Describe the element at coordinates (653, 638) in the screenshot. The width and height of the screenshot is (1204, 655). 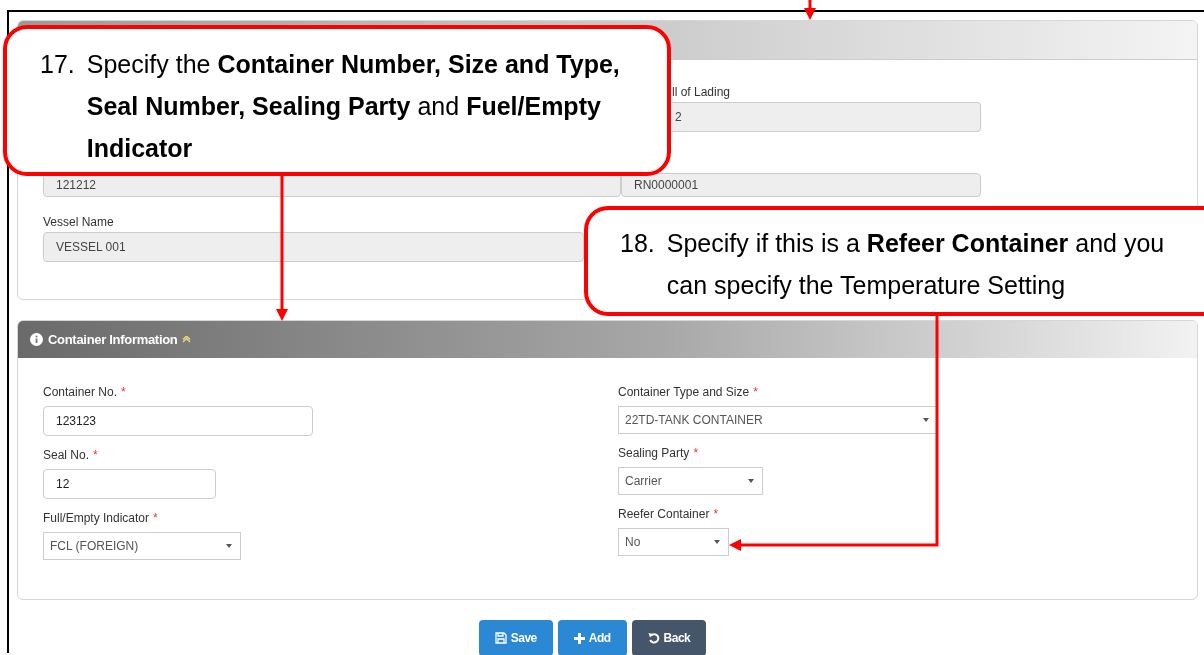
I see `undo-icon` at that location.